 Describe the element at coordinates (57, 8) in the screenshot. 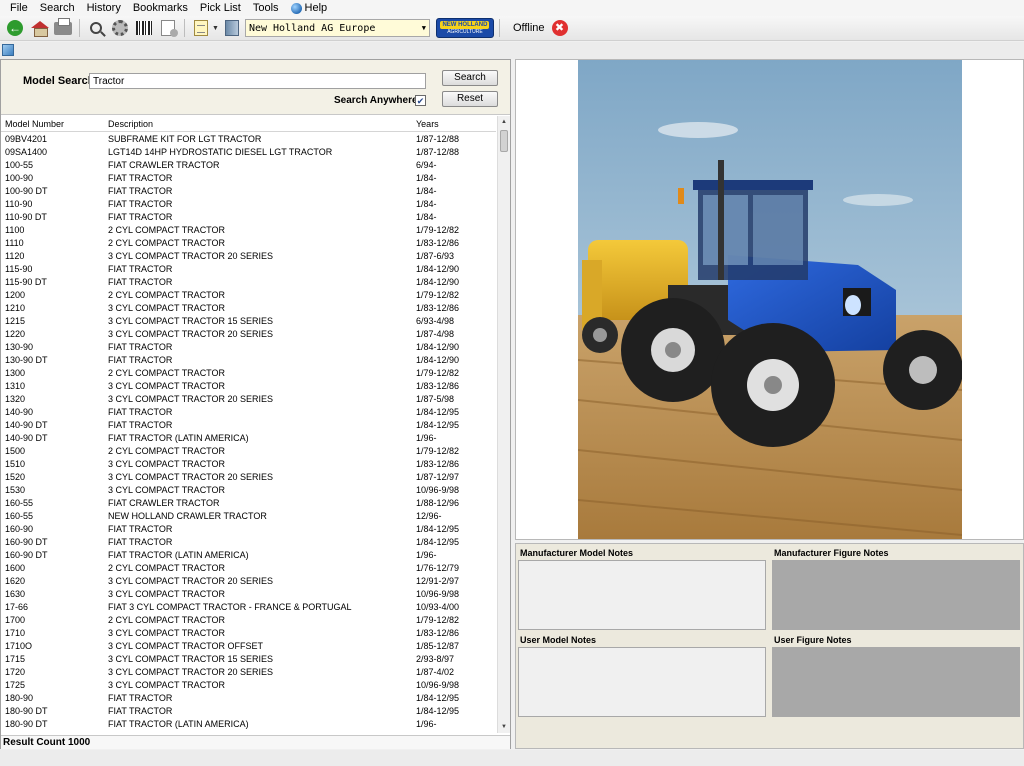

I see `menu-search: Search` at that location.